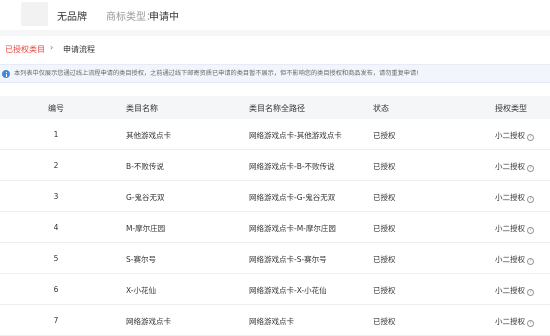 This screenshot has height=336, width=550. I want to click on breadcrumb-current: 申请流程, so click(79, 49).